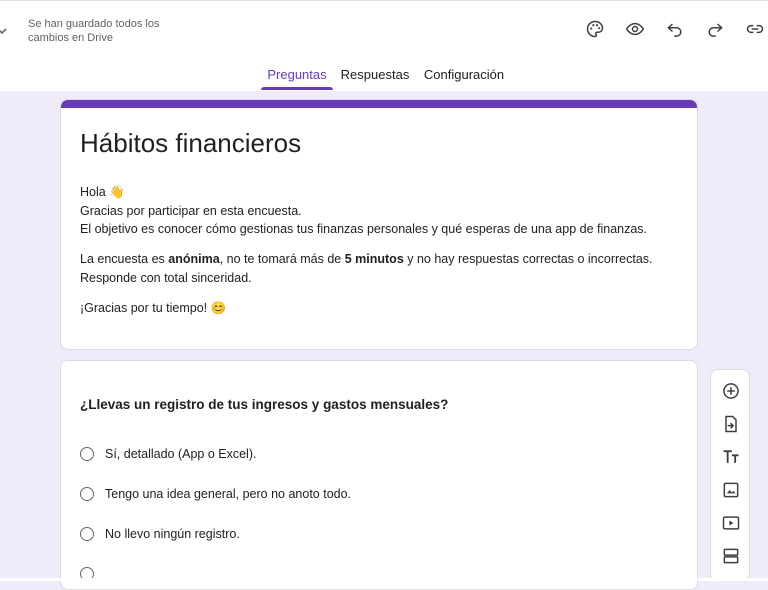 The height and width of the screenshot is (590, 768). I want to click on description-greeting: Hola 👋, so click(102, 192).